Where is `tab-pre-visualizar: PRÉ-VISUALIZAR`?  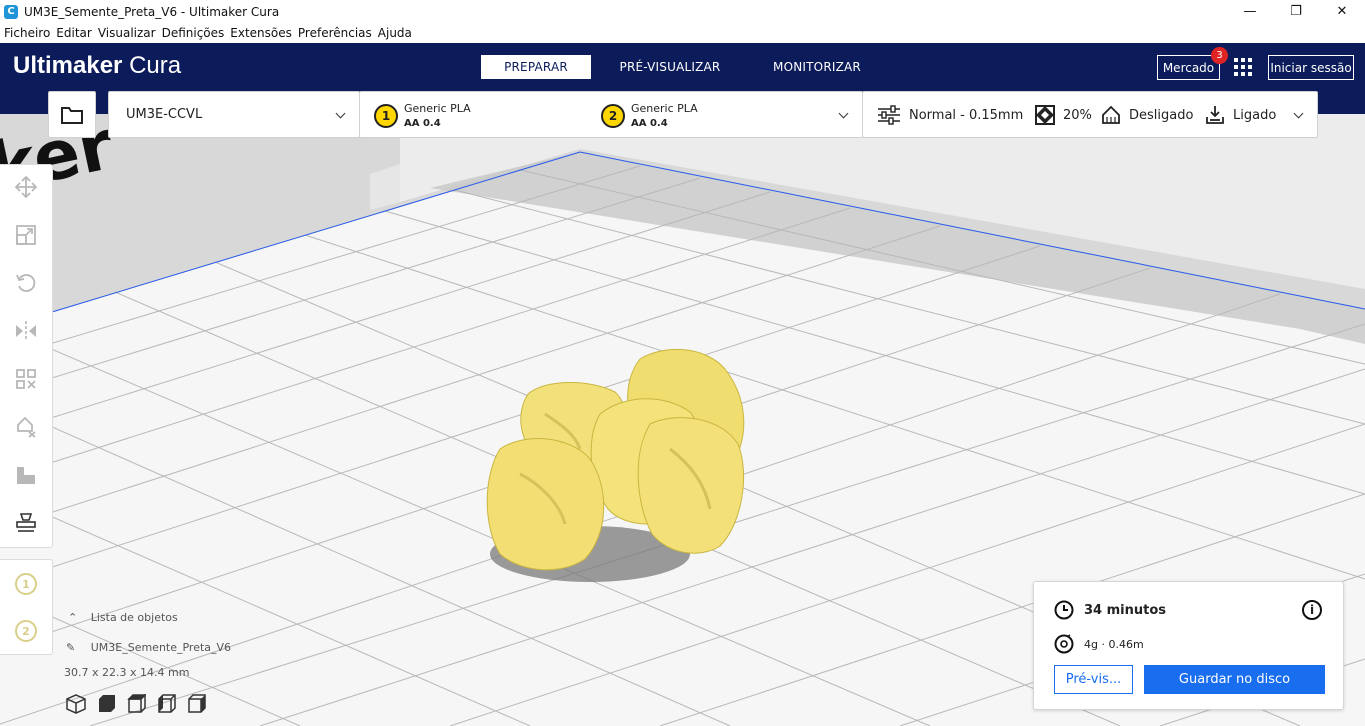
tab-pre-visualizar: PRÉ-VISUALIZAR is located at coordinates (670, 67).